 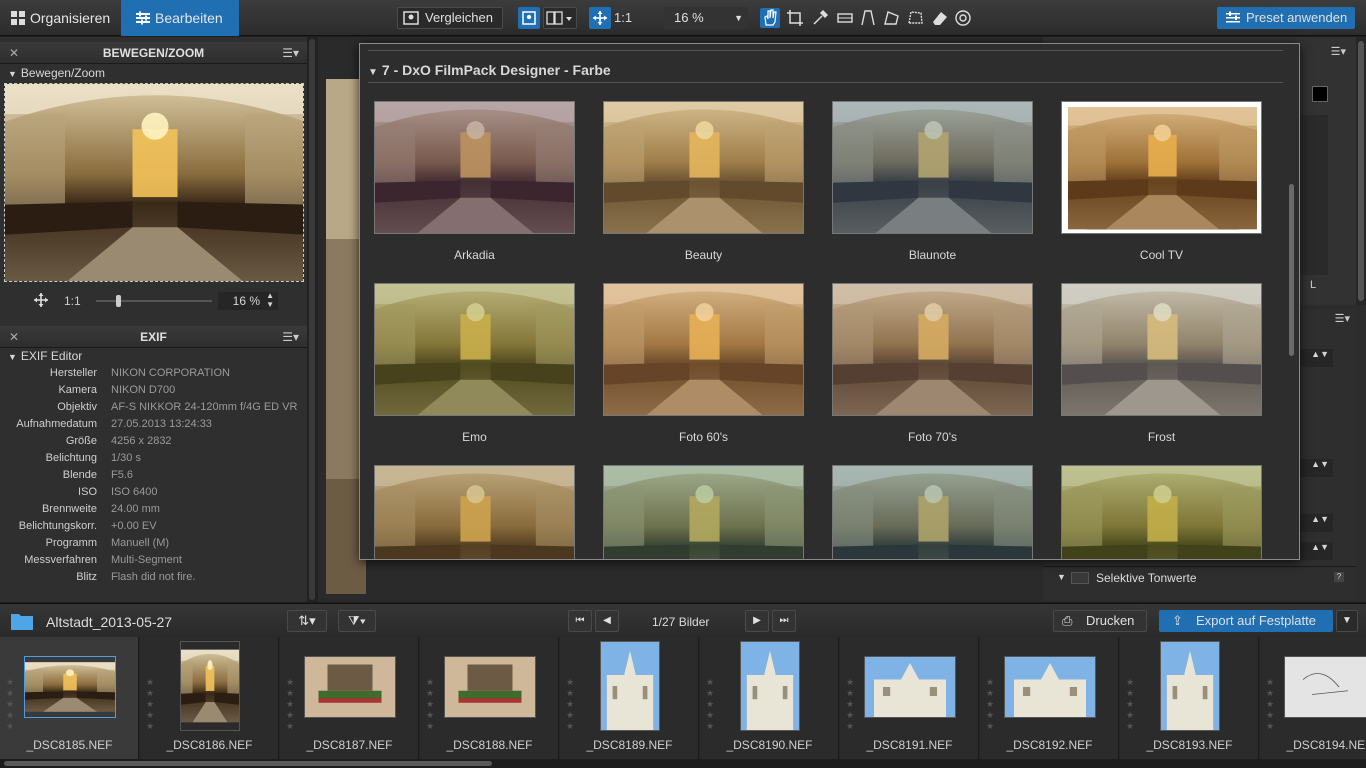 I want to click on filmstrip-item: ★ ★ ★ ★ ★ _DSC8186.NEF, so click(x=209, y=698).